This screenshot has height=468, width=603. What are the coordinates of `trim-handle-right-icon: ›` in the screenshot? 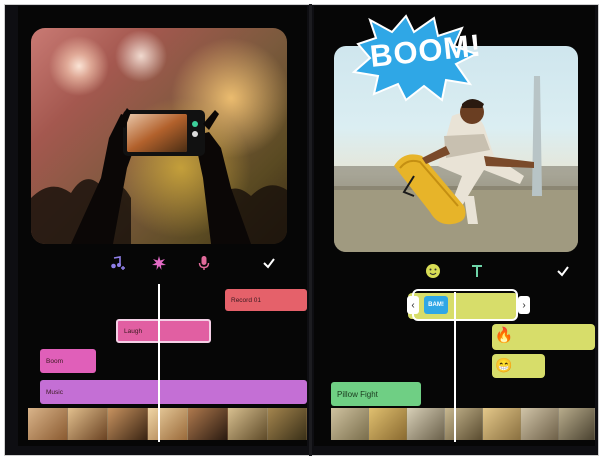 It's located at (524, 305).